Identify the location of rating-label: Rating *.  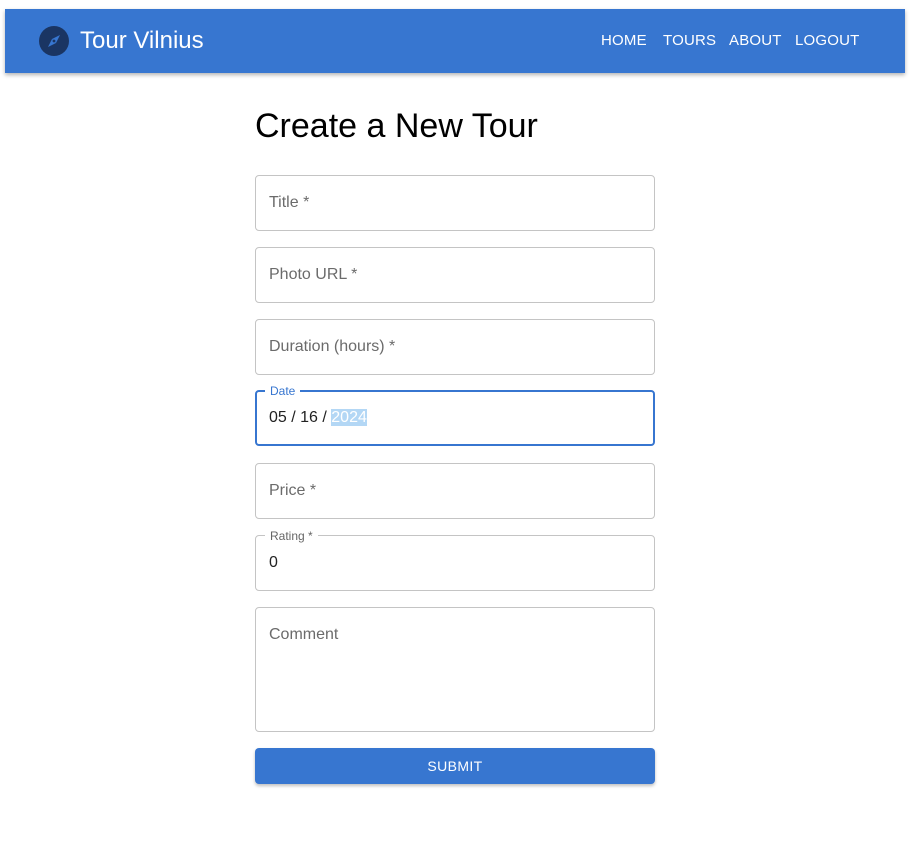
(291, 536).